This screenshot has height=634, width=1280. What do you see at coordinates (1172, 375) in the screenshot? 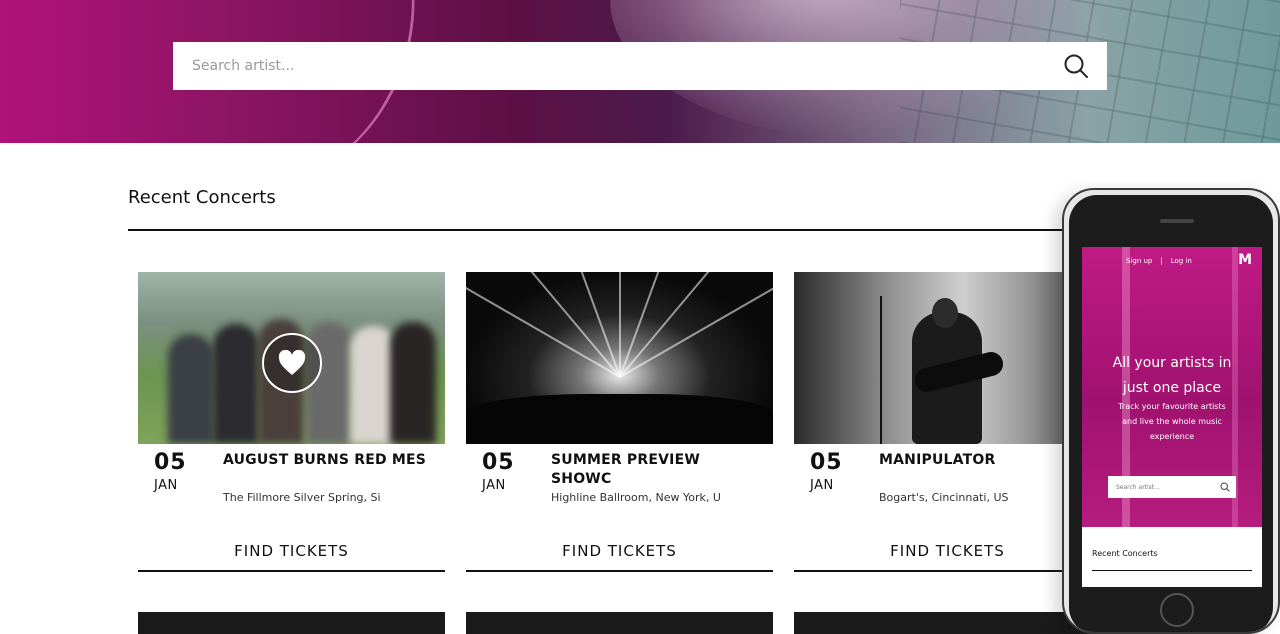
I see `phone-headline: All your artists in just one place` at bounding box center [1172, 375].